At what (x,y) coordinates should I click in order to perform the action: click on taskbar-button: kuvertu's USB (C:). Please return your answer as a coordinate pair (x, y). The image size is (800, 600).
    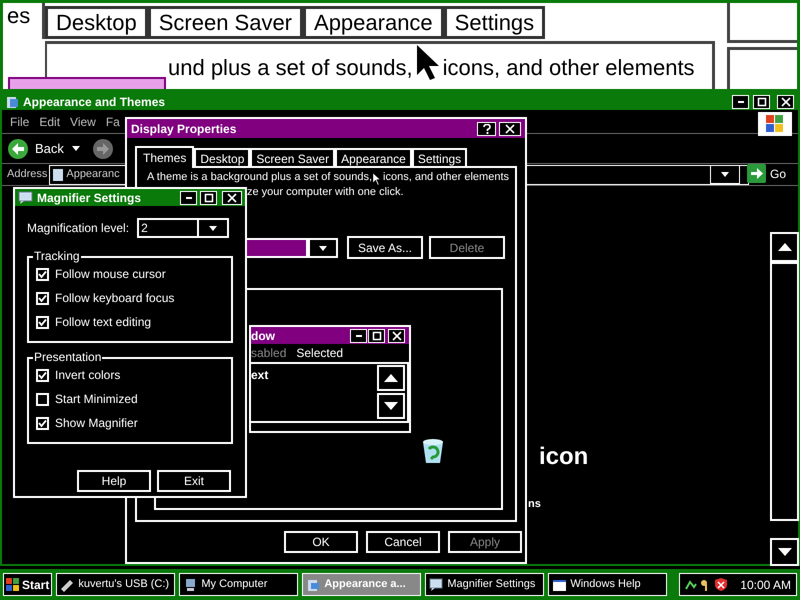
    Looking at the image, I should click on (116, 584).